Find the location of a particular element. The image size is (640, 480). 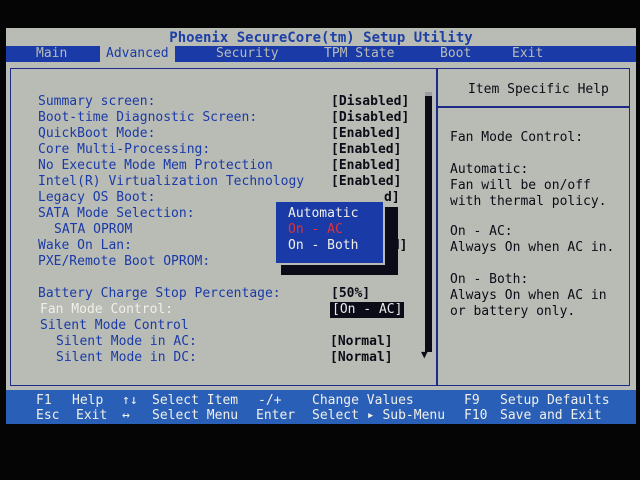

tab-main: Main is located at coordinates (51, 54).